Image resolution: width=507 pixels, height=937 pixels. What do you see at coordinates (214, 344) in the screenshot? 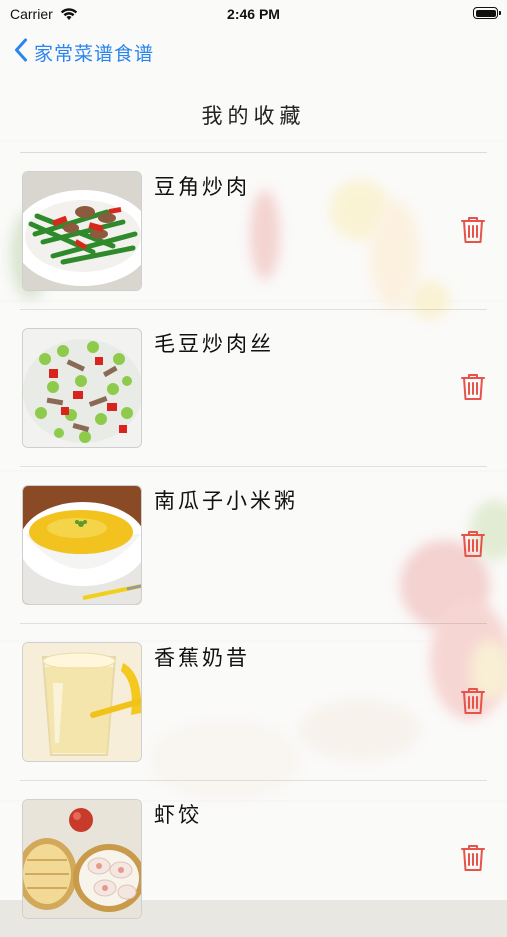
I see `recipe-name: 毛豆炒肉丝` at bounding box center [214, 344].